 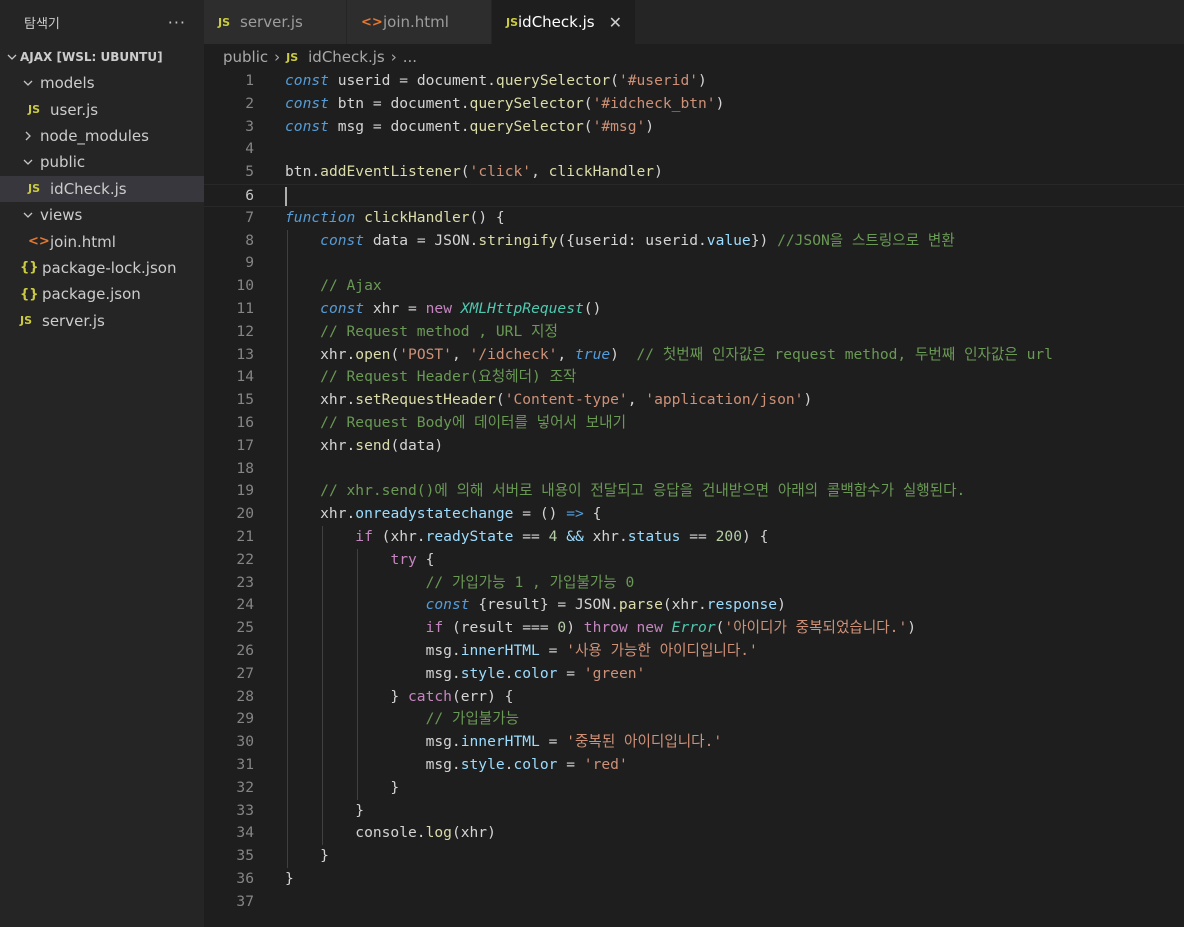 I want to click on json-file-icon: {}, so click(x=29, y=268).